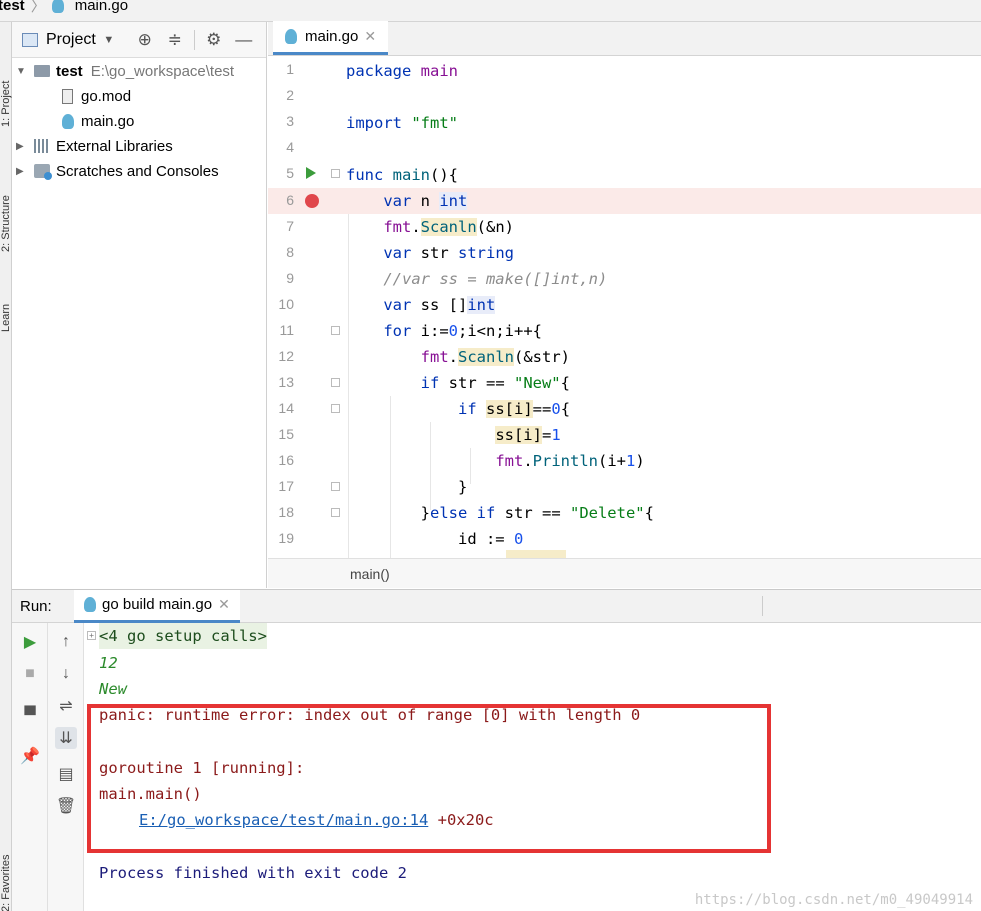  Describe the element at coordinates (286, 330) in the screenshot. I see `line-number: 11` at that location.